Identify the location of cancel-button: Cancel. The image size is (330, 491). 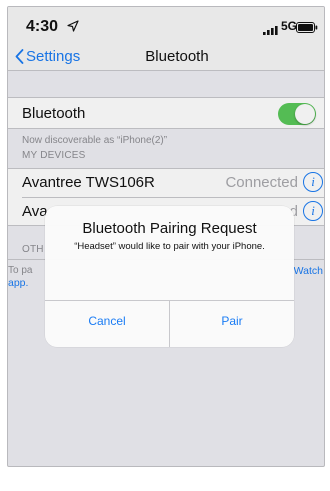
(107, 324).